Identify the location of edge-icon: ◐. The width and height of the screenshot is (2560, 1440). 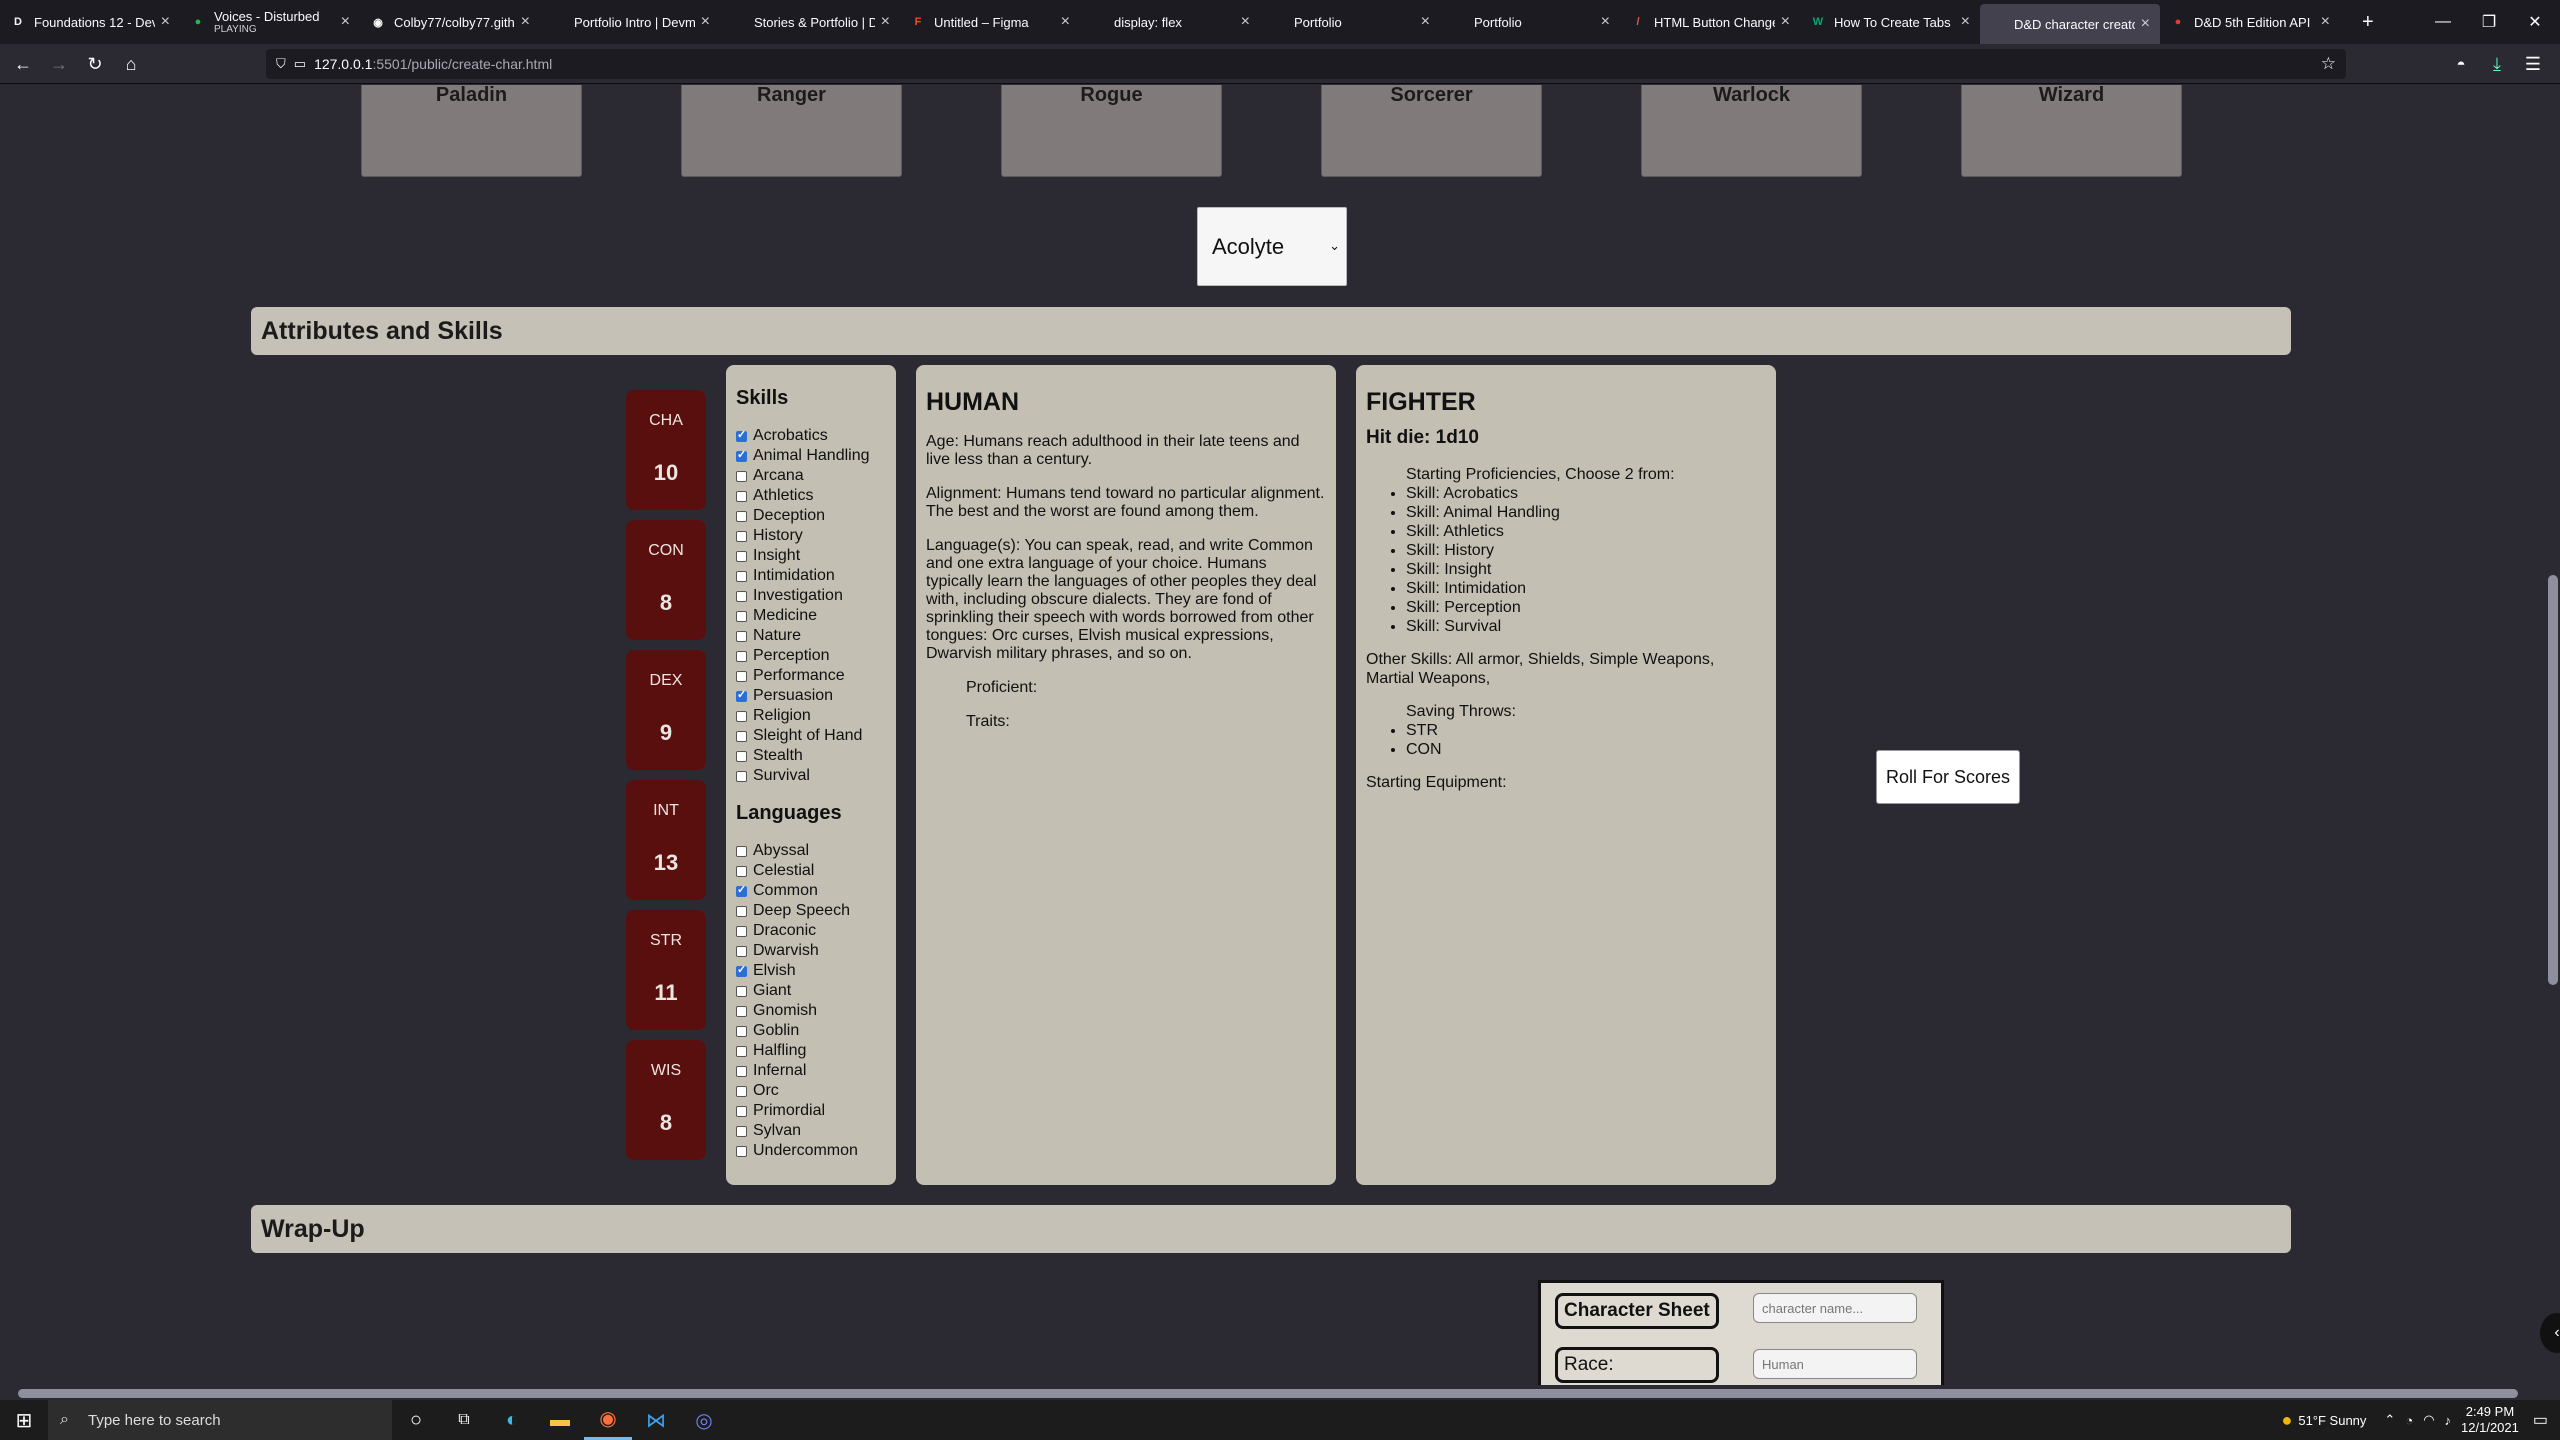
(512, 1420).